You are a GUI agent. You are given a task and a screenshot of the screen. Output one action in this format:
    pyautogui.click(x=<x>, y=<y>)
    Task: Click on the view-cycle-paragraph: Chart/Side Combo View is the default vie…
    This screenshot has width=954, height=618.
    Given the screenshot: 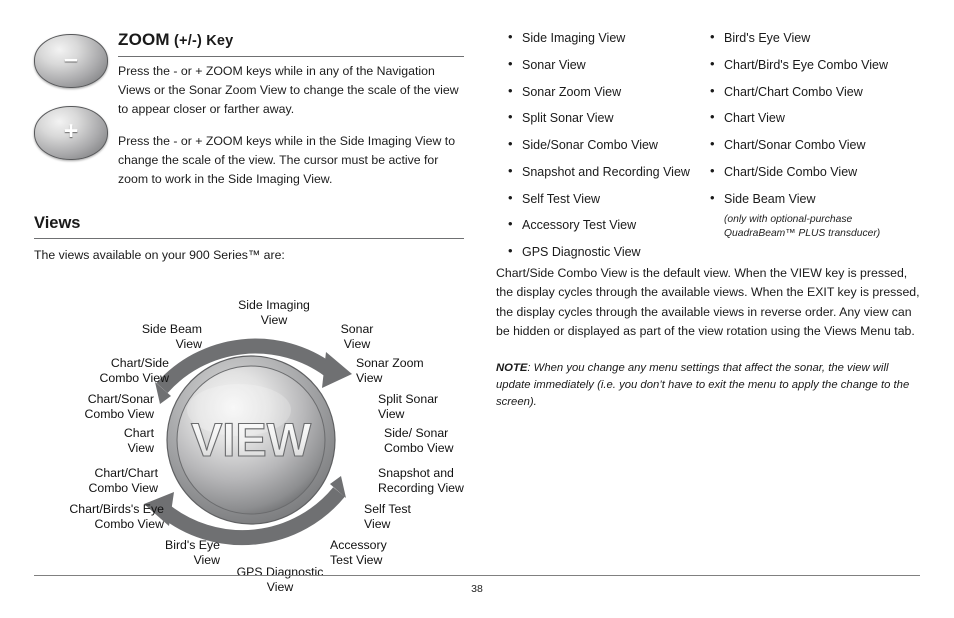 What is the action you would take?
    pyautogui.click(x=708, y=302)
    